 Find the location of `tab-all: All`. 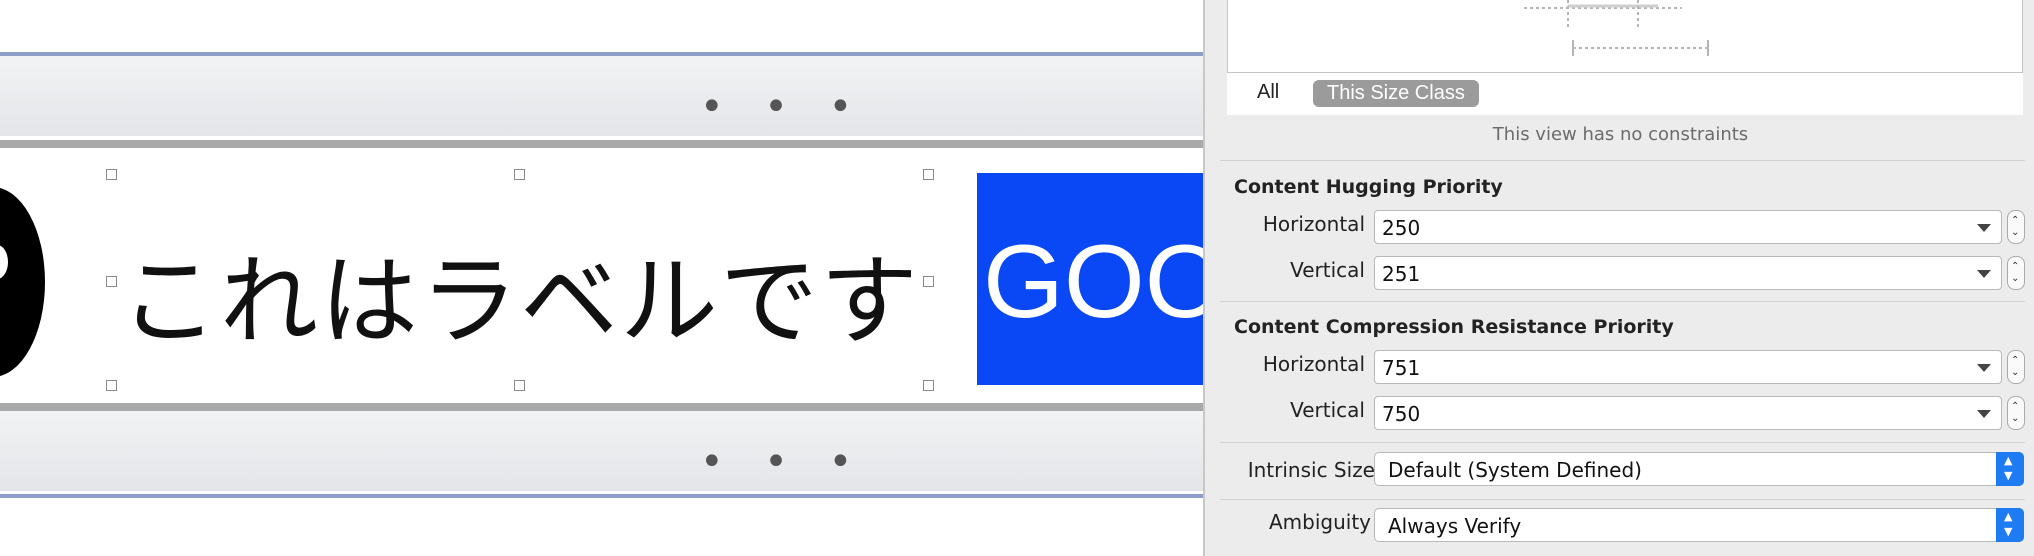

tab-all: All is located at coordinates (1268, 92).